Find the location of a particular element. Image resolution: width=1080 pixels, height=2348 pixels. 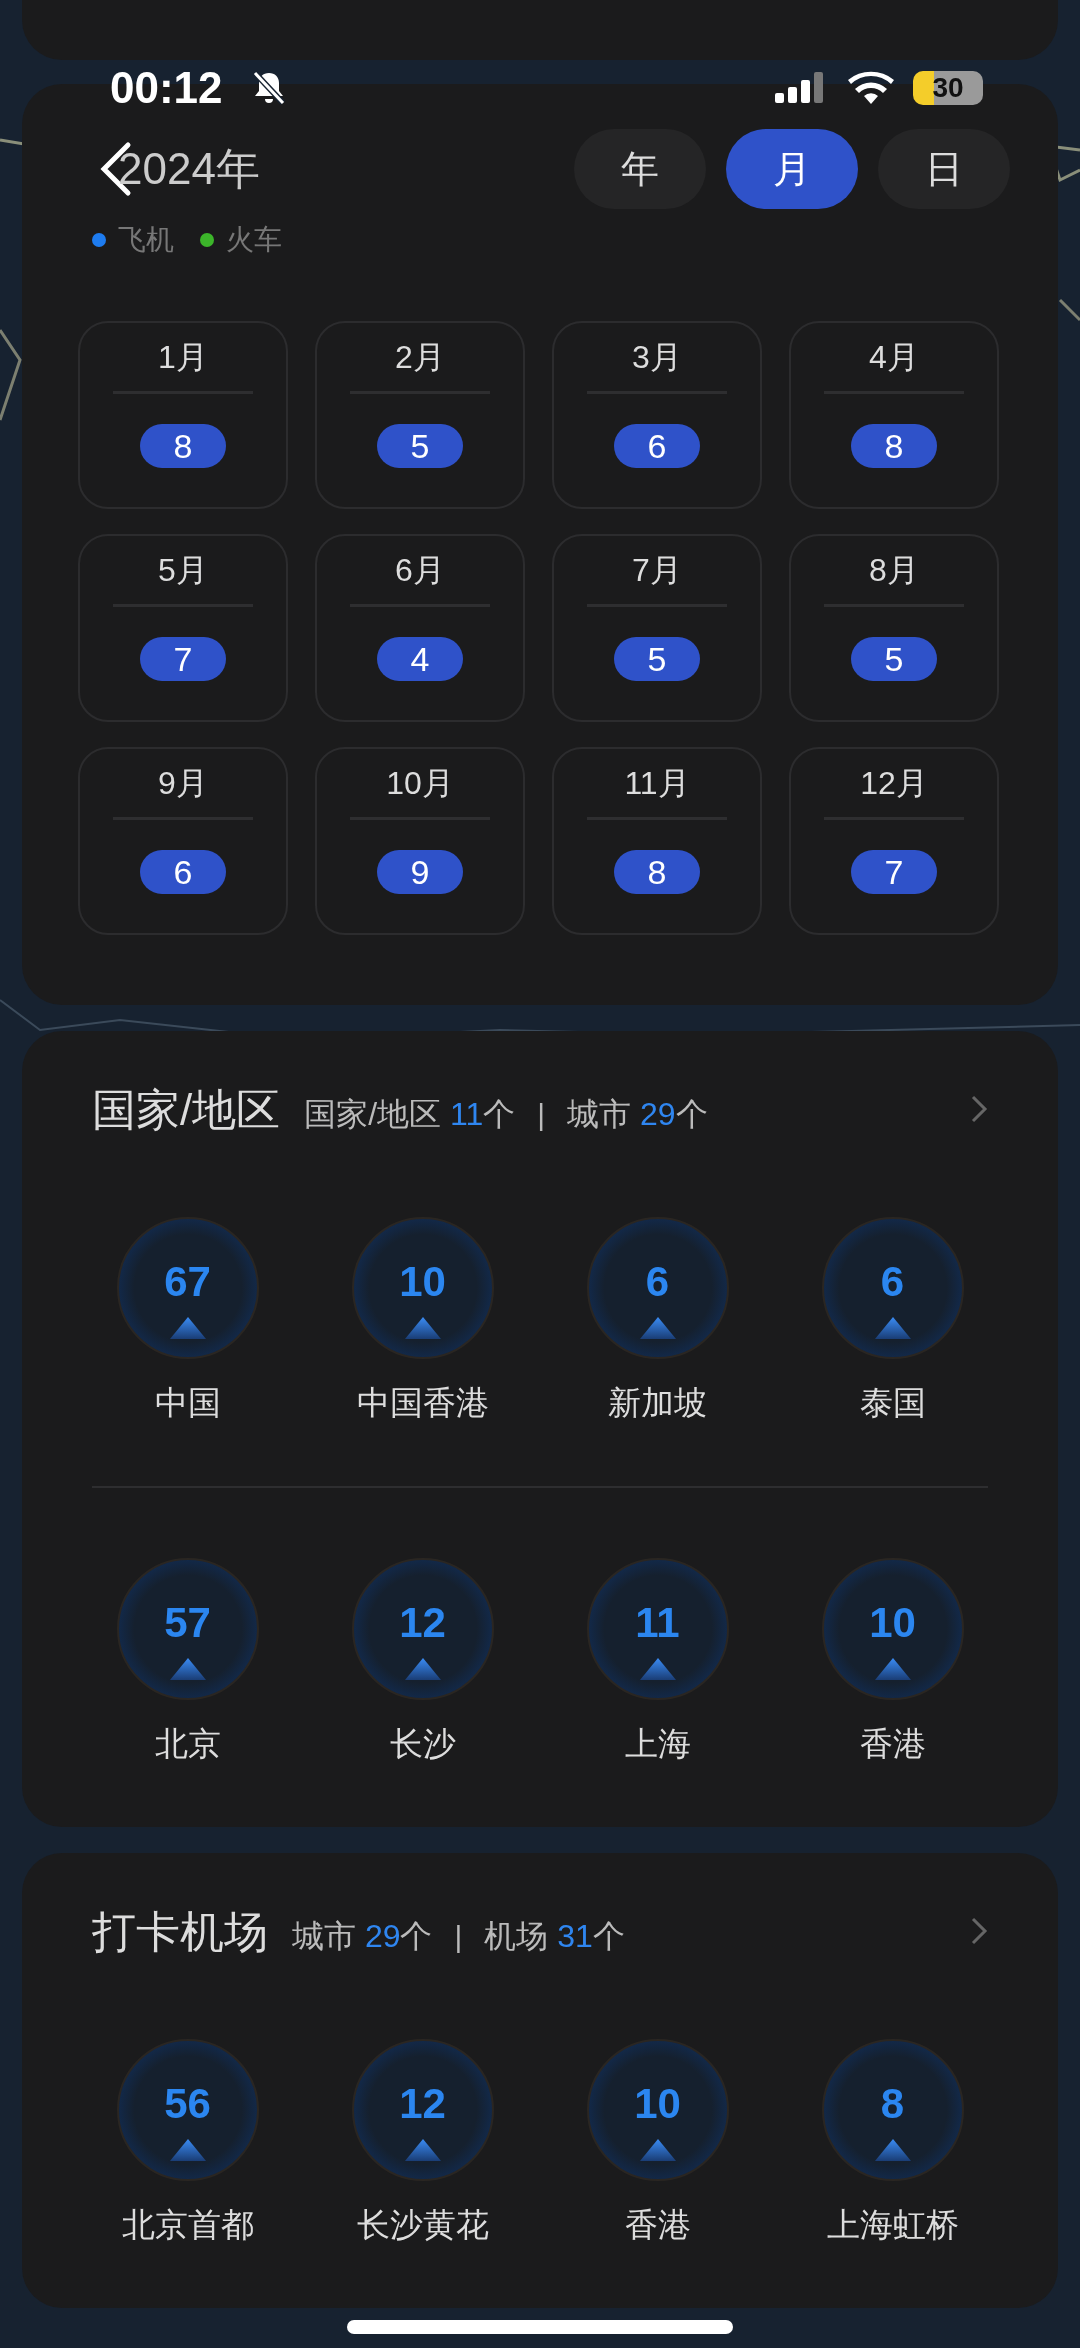

stat-label: 中国 is located at coordinates (187, 1403).